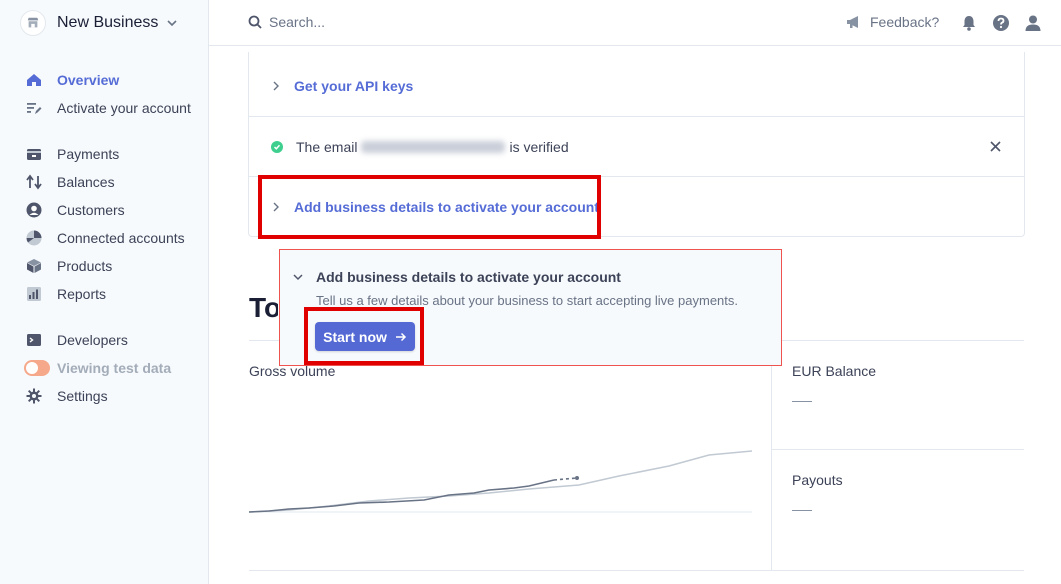 Image resolution: width=1061 pixels, height=584 pixels. I want to click on bell-icon, so click(969, 23).